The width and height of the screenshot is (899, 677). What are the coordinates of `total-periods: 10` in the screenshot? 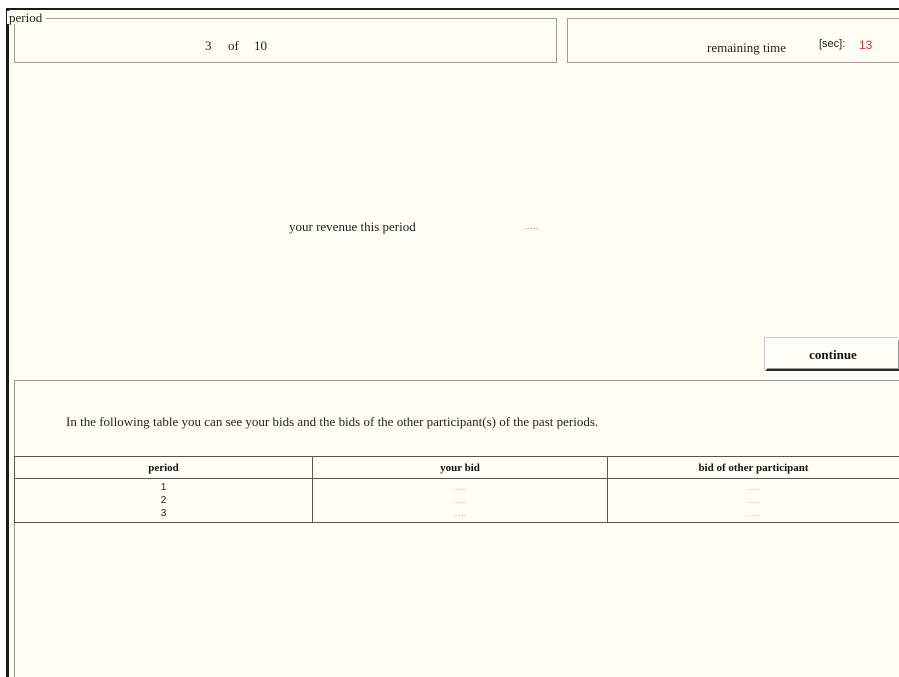 It's located at (260, 45).